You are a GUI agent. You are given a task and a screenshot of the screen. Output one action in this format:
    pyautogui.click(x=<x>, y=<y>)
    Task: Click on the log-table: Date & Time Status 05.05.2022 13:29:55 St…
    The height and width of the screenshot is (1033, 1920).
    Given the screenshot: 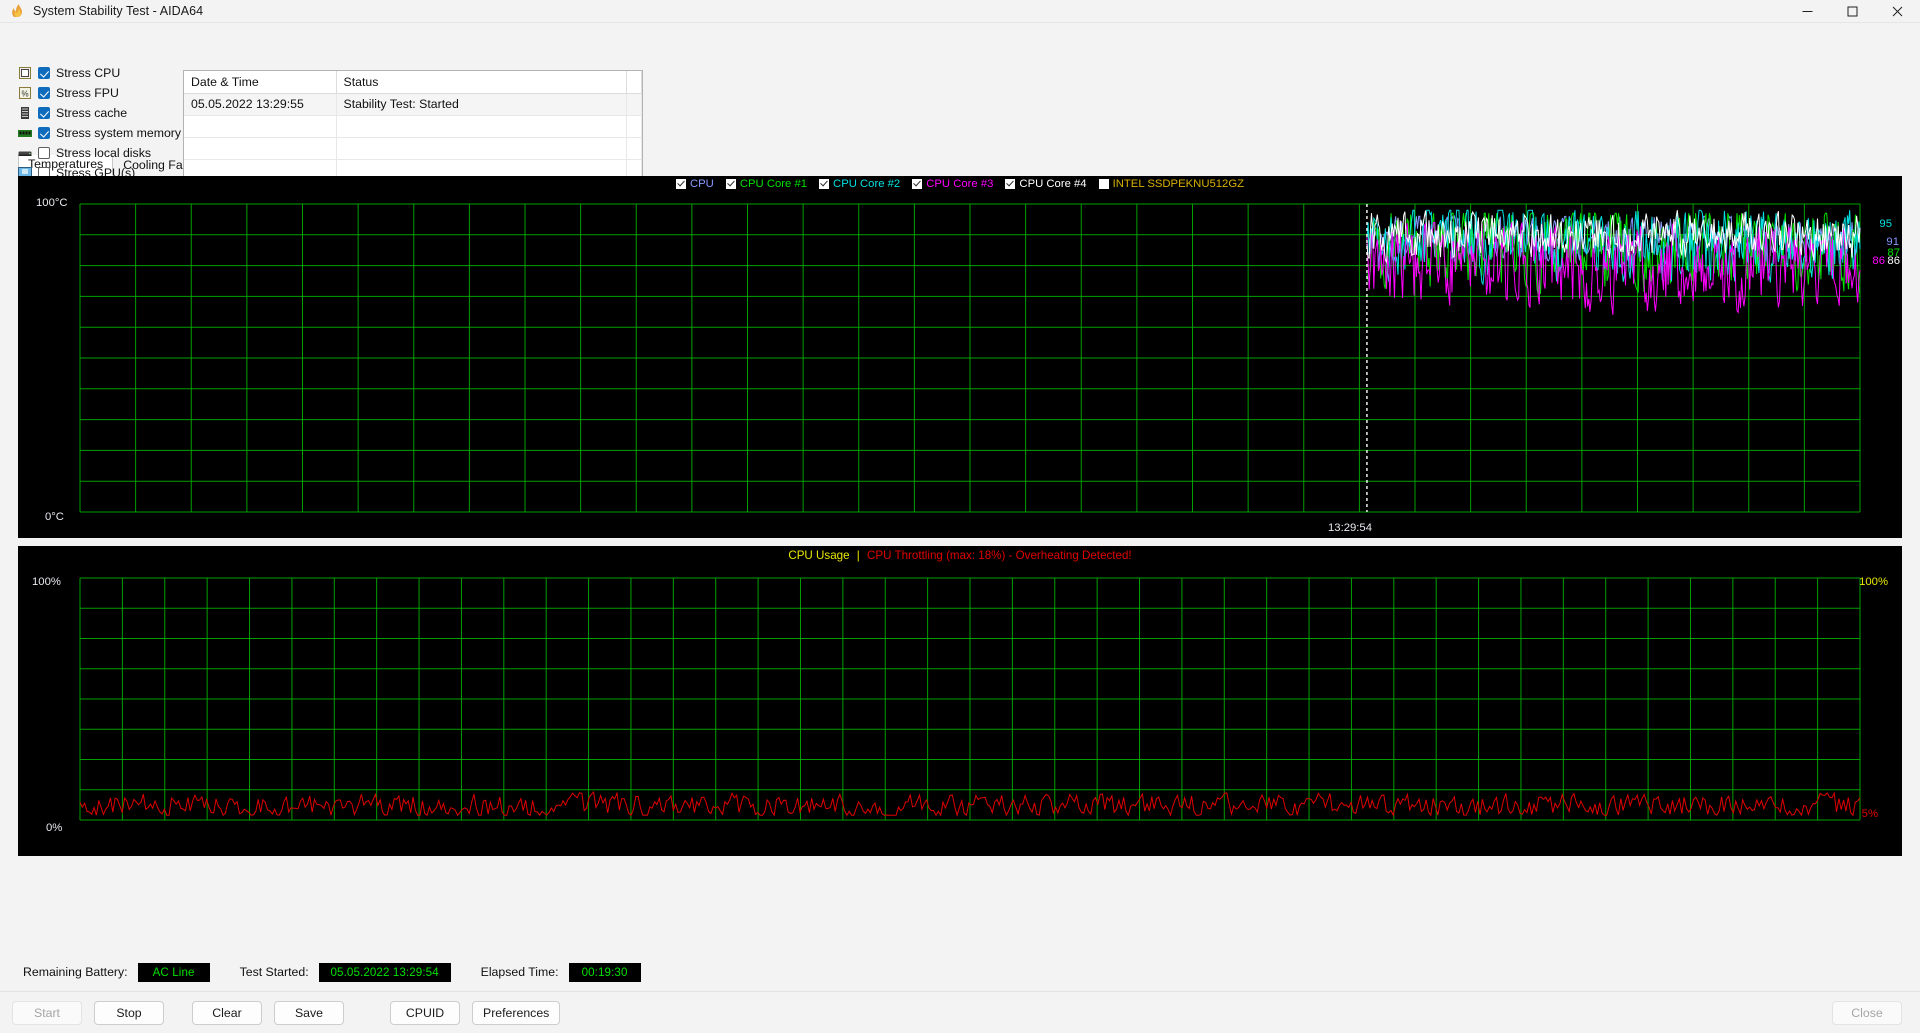 What is the action you would take?
    pyautogui.click(x=413, y=128)
    